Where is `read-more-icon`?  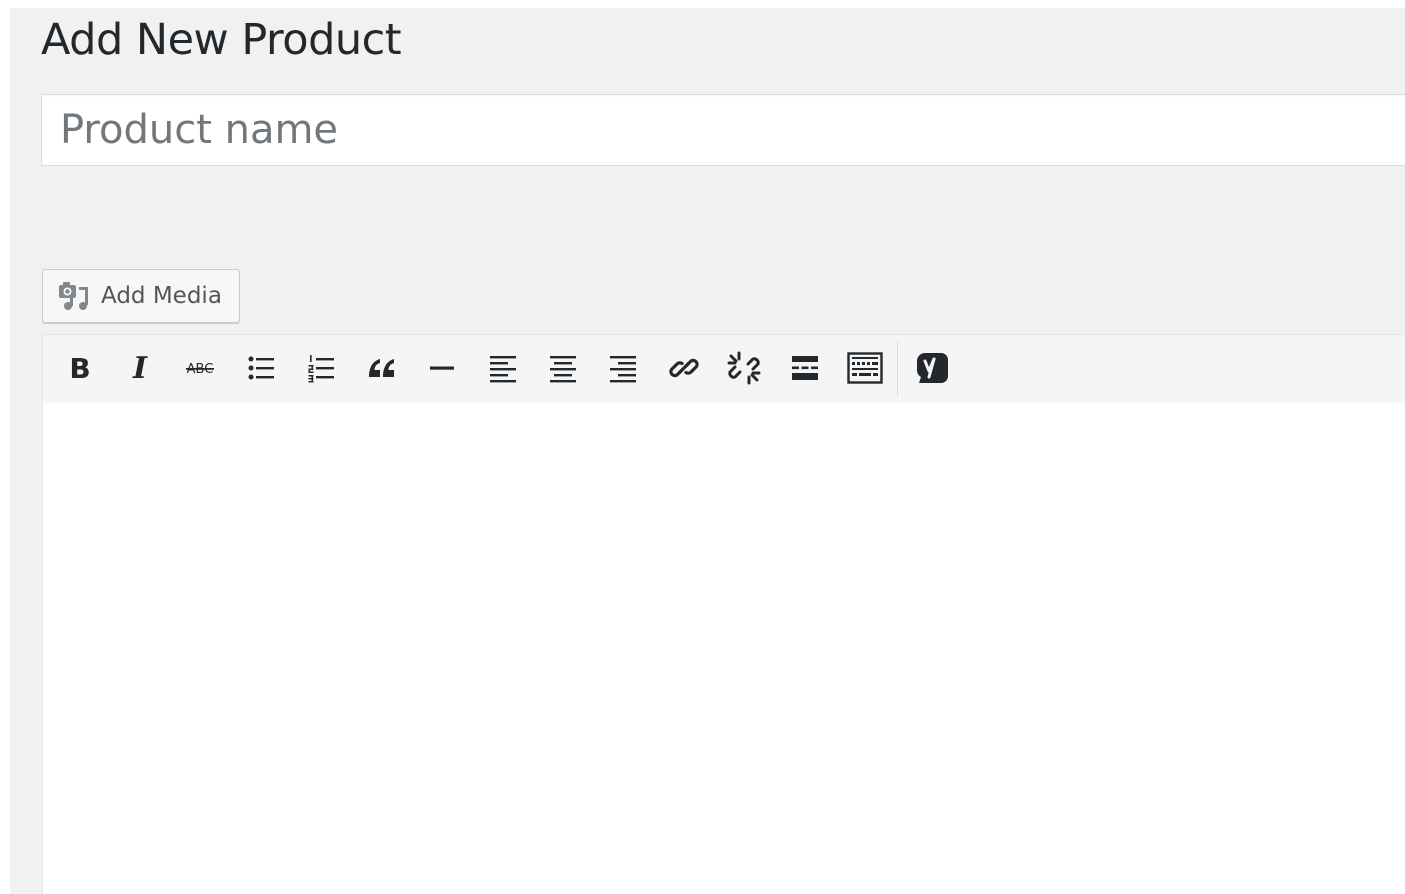 read-more-icon is located at coordinates (805, 368).